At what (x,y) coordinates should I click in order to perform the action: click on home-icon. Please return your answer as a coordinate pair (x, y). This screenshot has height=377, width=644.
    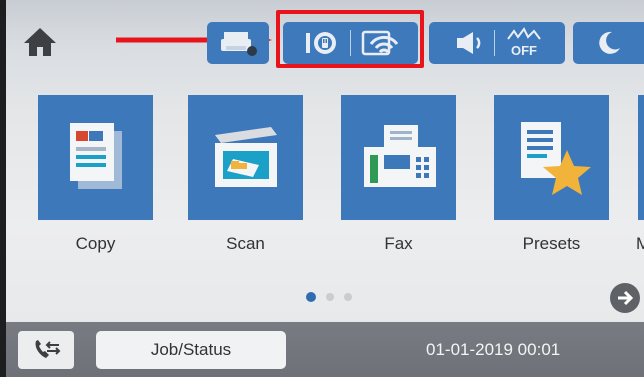
    Looking at the image, I should click on (40, 42).